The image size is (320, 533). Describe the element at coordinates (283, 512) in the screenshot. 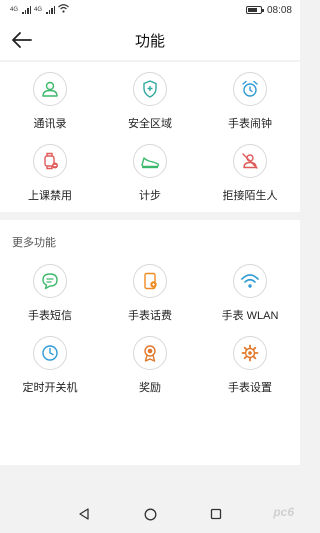

I see `watermark-logo: pc6` at that location.